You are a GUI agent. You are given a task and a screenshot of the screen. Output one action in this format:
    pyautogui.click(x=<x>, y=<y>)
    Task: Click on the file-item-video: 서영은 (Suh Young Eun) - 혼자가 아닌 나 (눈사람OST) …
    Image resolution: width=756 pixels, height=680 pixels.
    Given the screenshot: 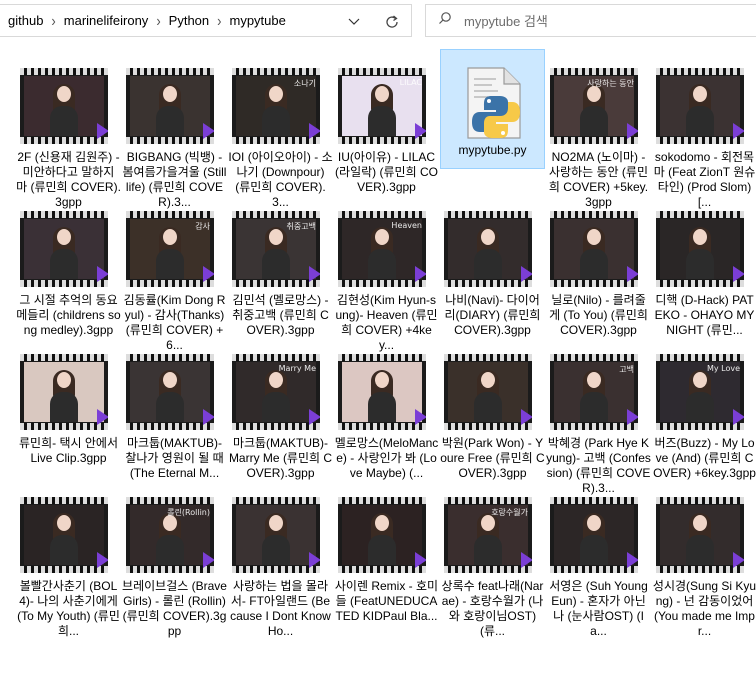 What is the action you would take?
    pyautogui.click(x=598, y=555)
    